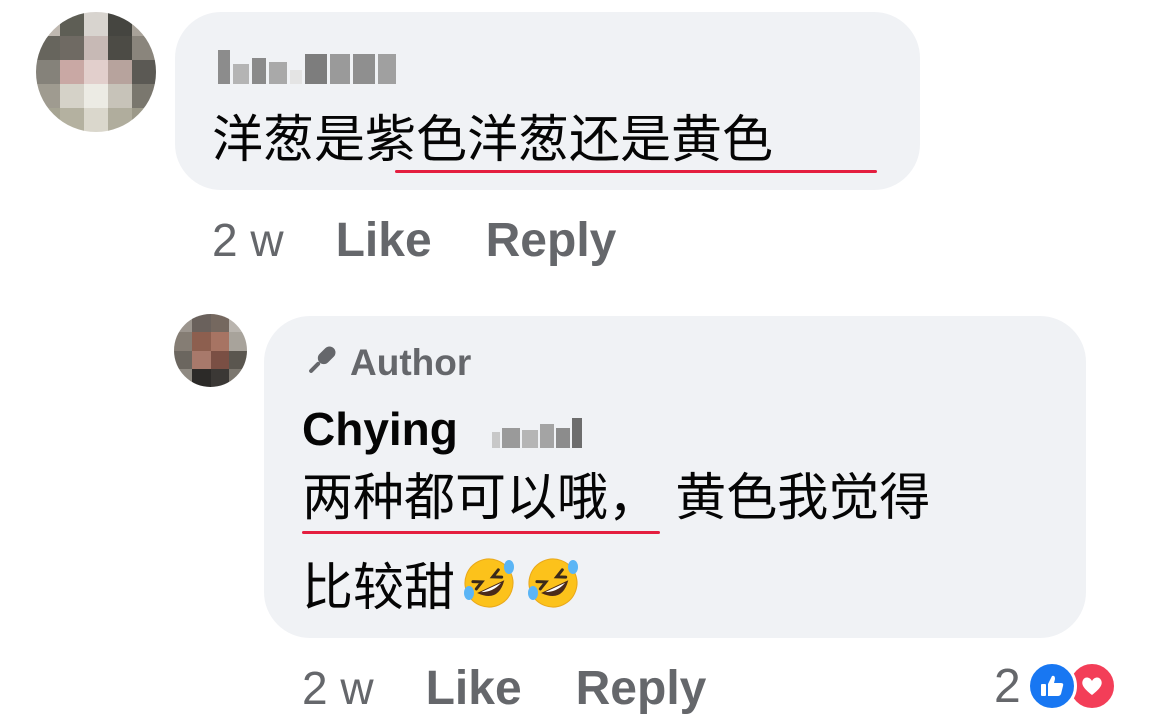 Image resolution: width=1170 pixels, height=727 pixels. I want to click on author-badge: Author, so click(386, 363).